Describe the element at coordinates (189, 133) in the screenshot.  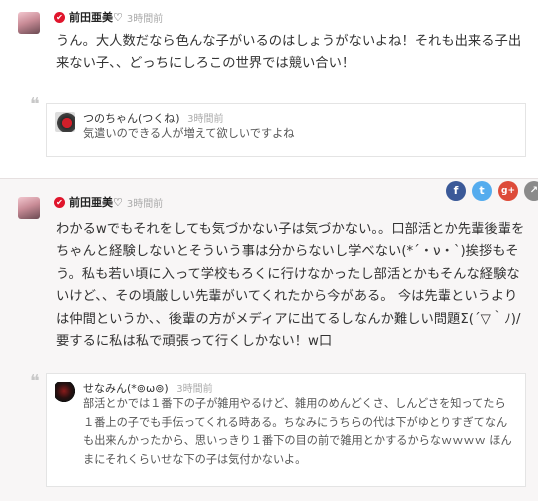
I see `reply-text: 気遣いのできる人が増えて欲しいですよね` at that location.